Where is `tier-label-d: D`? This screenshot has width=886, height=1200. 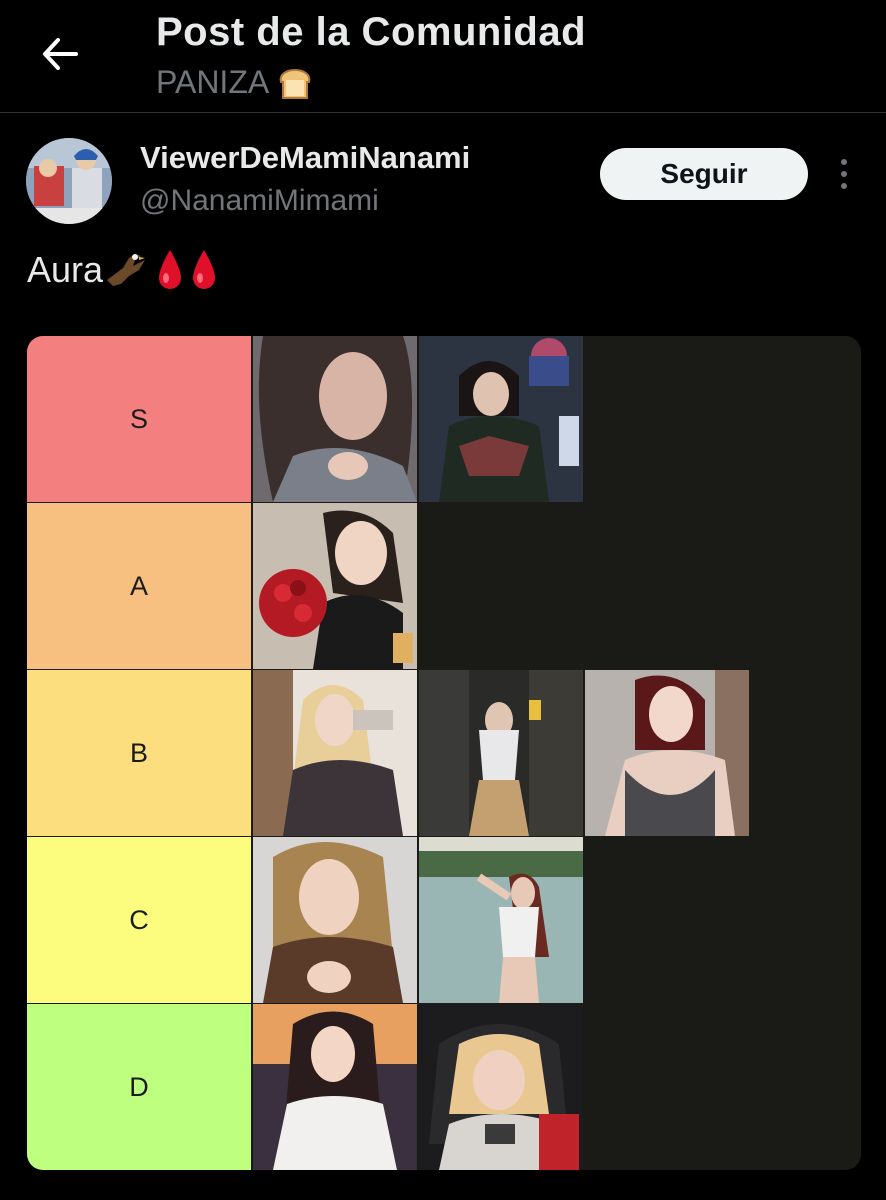 tier-label-d: D is located at coordinates (139, 1087).